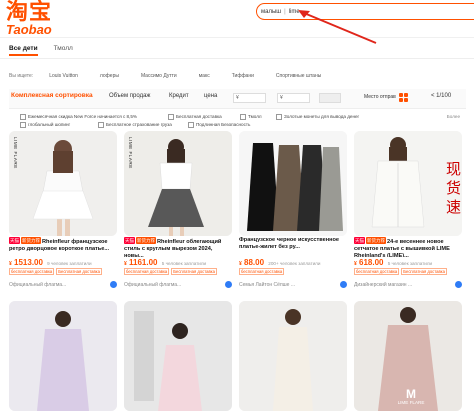  I want to click on sold-count: 200+ человек заплатили, so click(294, 263).